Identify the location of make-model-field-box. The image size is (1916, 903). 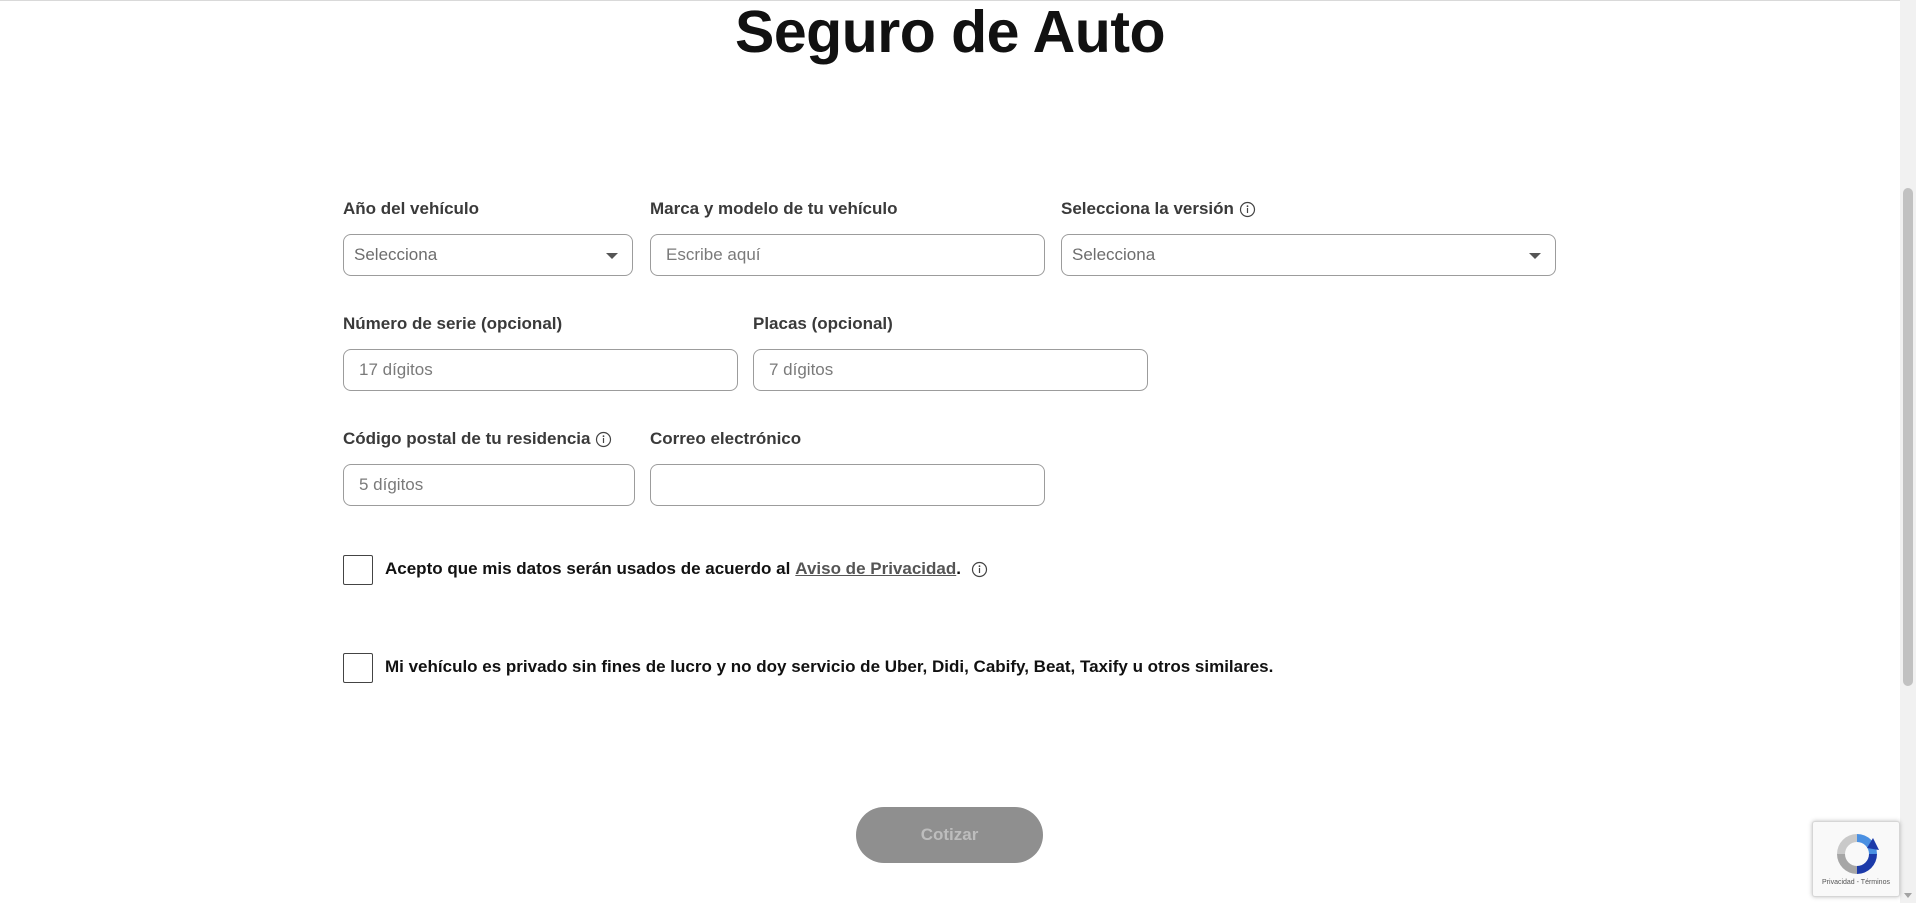
(847, 255).